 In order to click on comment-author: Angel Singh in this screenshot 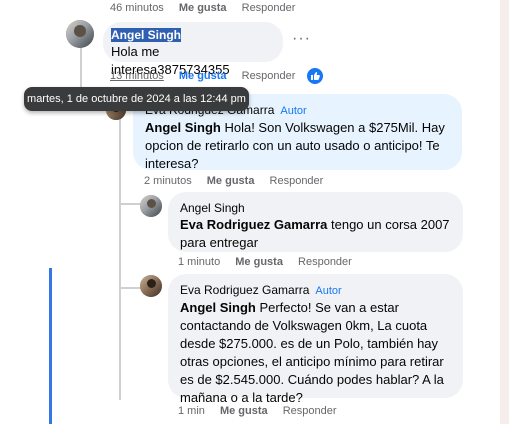, I will do `click(193, 35)`.